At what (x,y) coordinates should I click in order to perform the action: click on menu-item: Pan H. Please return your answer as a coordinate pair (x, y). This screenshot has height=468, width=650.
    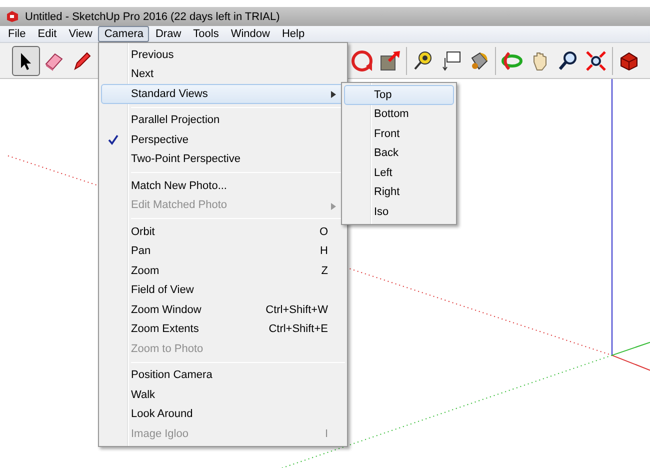
    Looking at the image, I should click on (223, 251).